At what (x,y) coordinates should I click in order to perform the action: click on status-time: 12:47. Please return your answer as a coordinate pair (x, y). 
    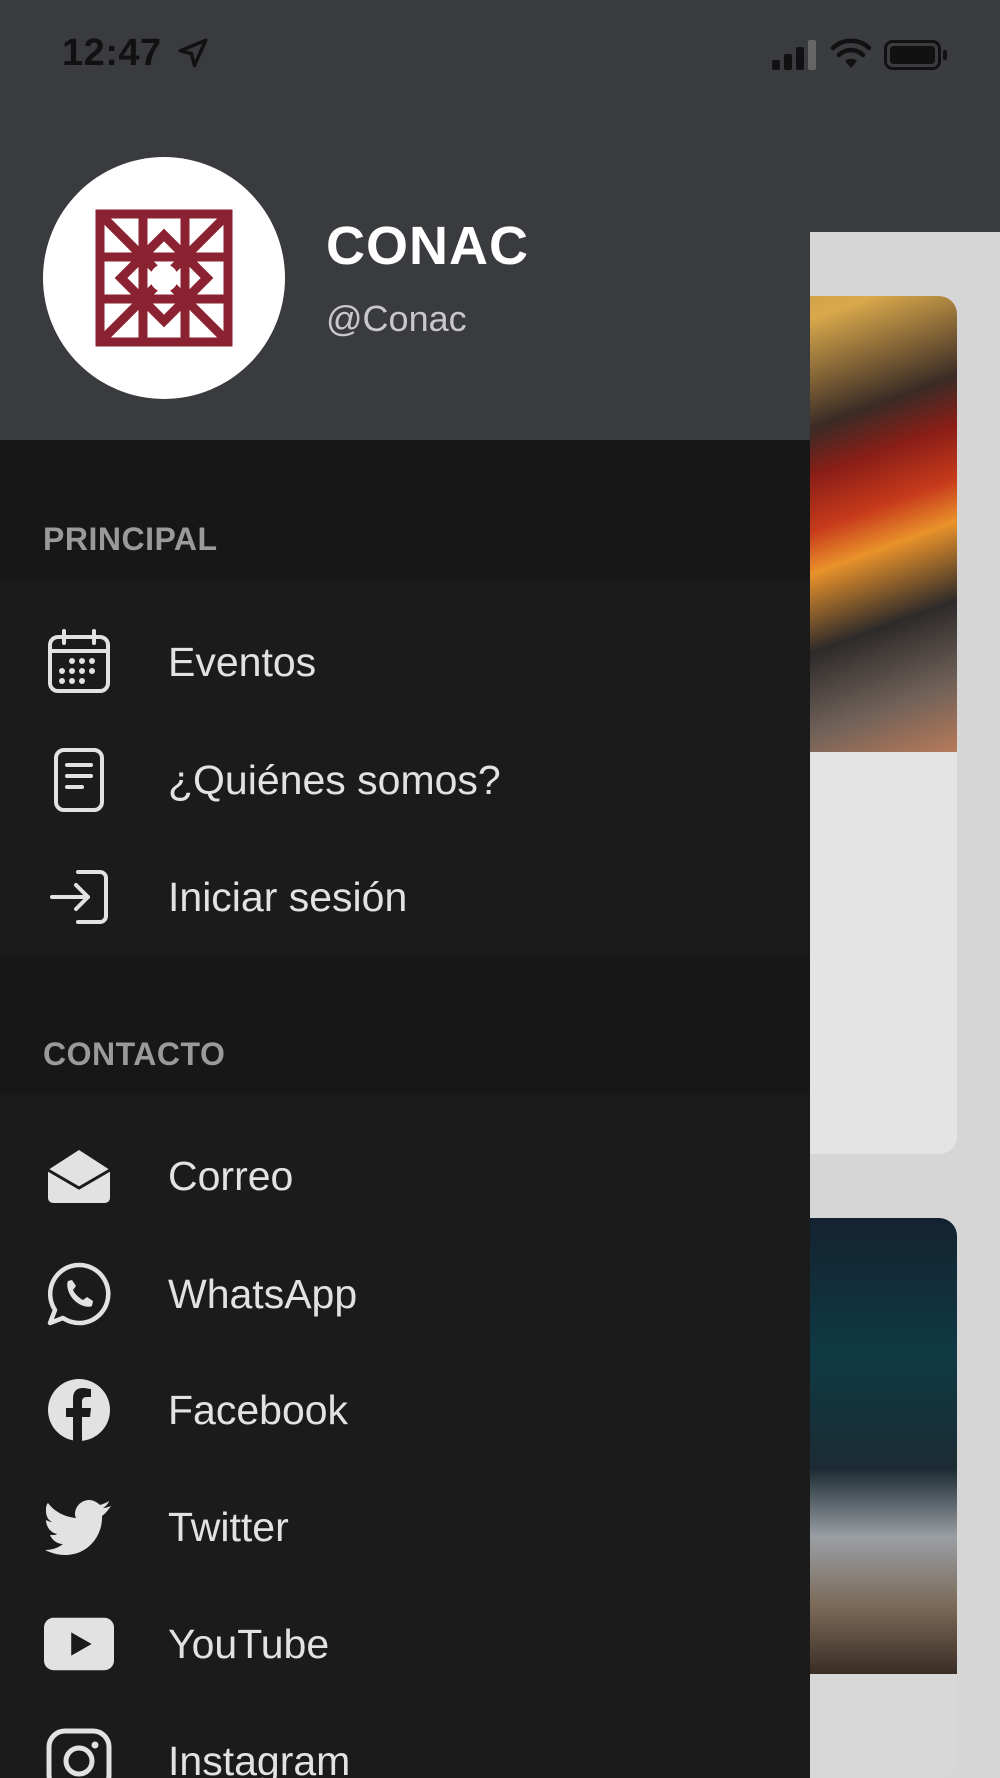
    Looking at the image, I should click on (112, 53).